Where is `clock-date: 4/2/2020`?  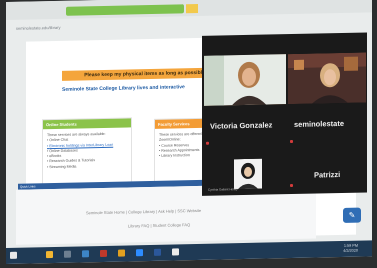
clock-date: 4/2/2020 is located at coordinates (350, 250).